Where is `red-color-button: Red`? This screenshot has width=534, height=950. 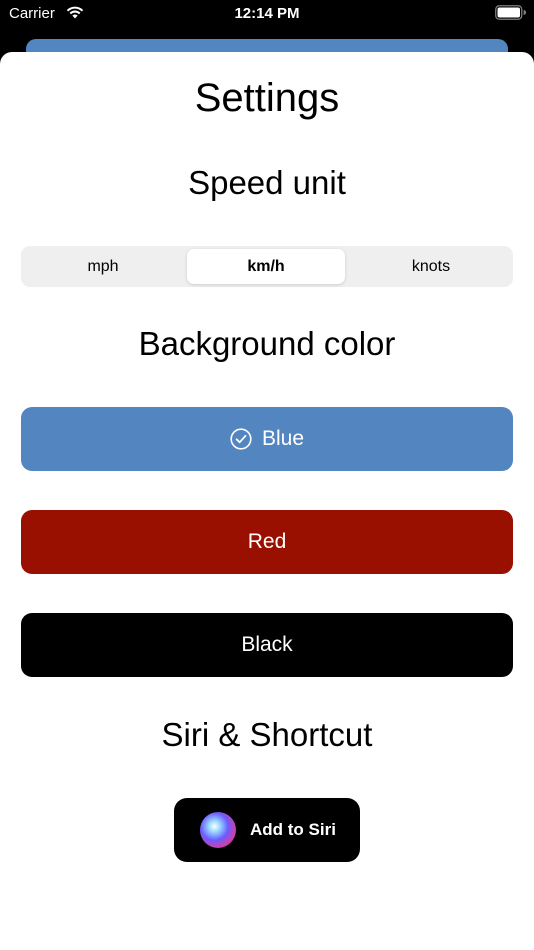
red-color-button: Red is located at coordinates (267, 542).